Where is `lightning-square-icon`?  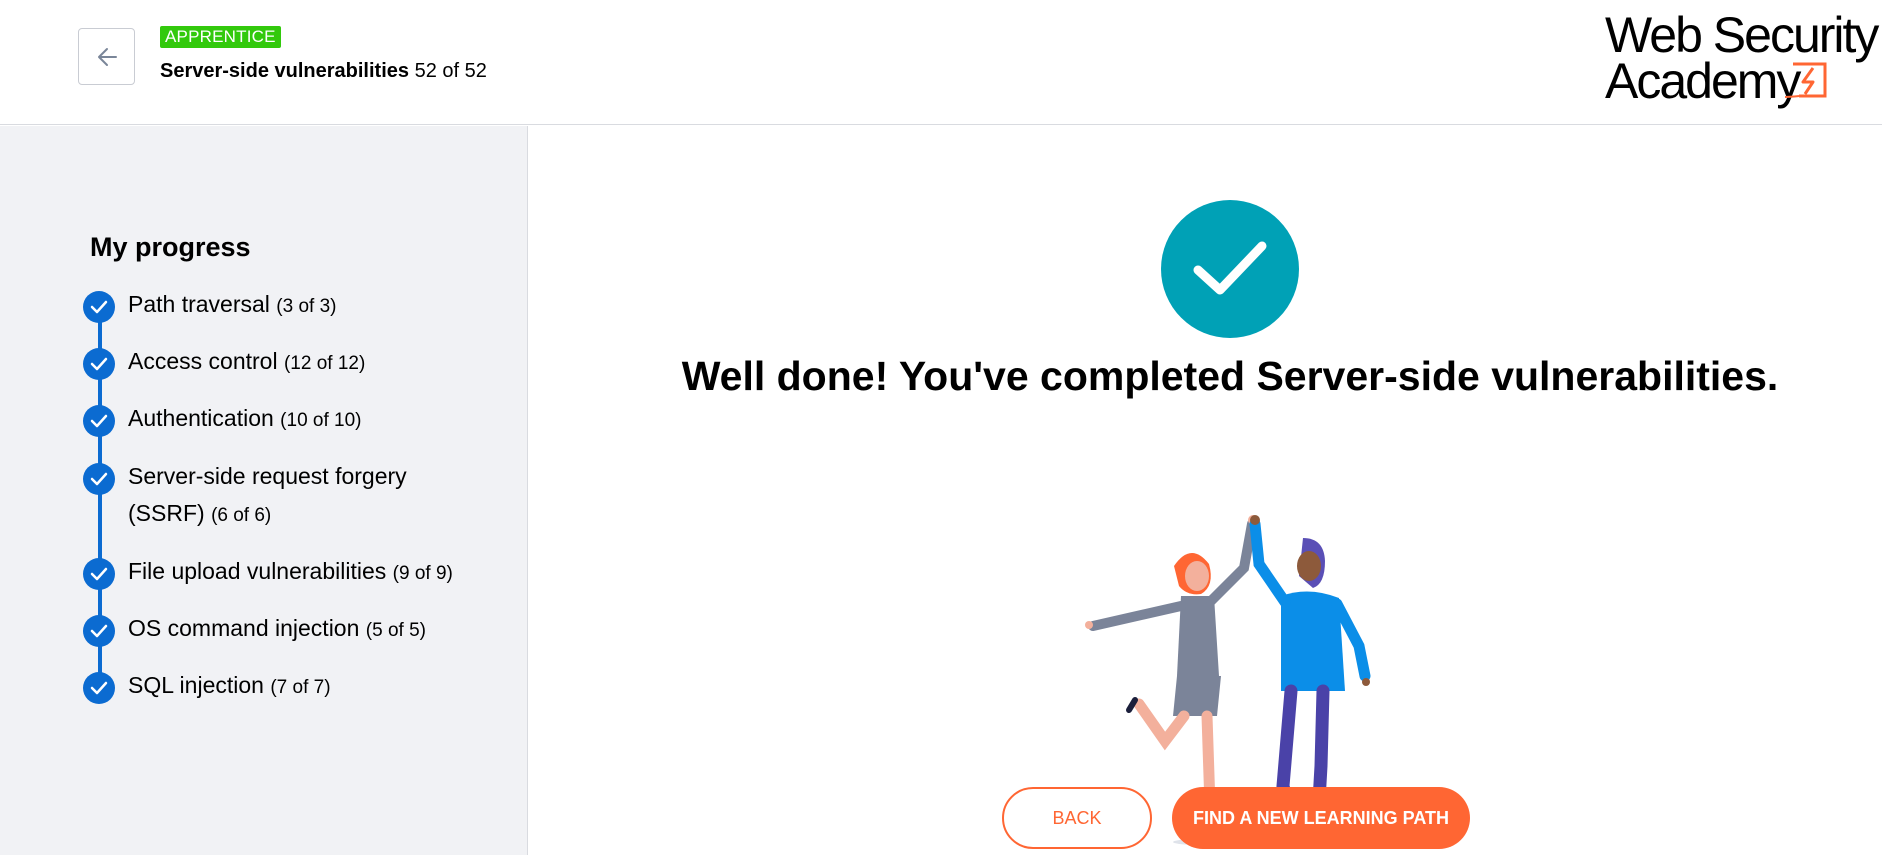 lightning-square-icon is located at coordinates (1806, 80).